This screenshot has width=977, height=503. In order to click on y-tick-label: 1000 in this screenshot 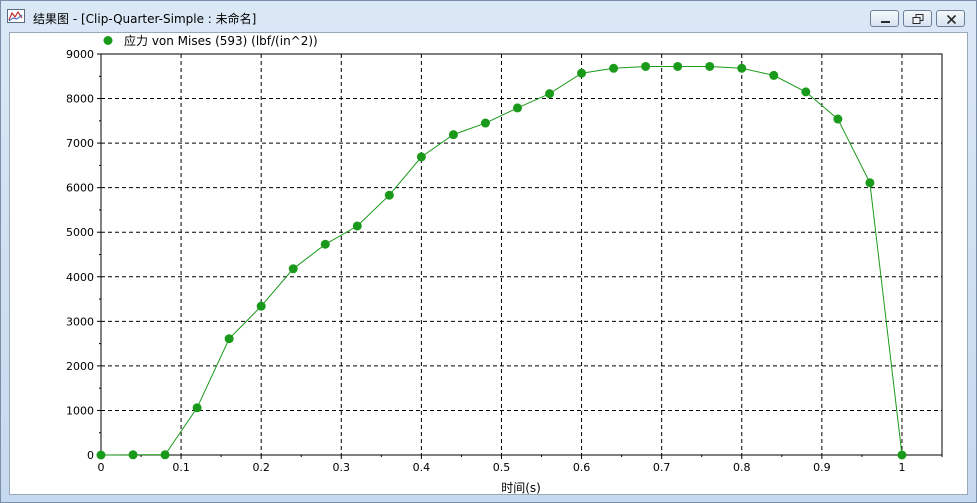, I will do `click(80, 410)`.